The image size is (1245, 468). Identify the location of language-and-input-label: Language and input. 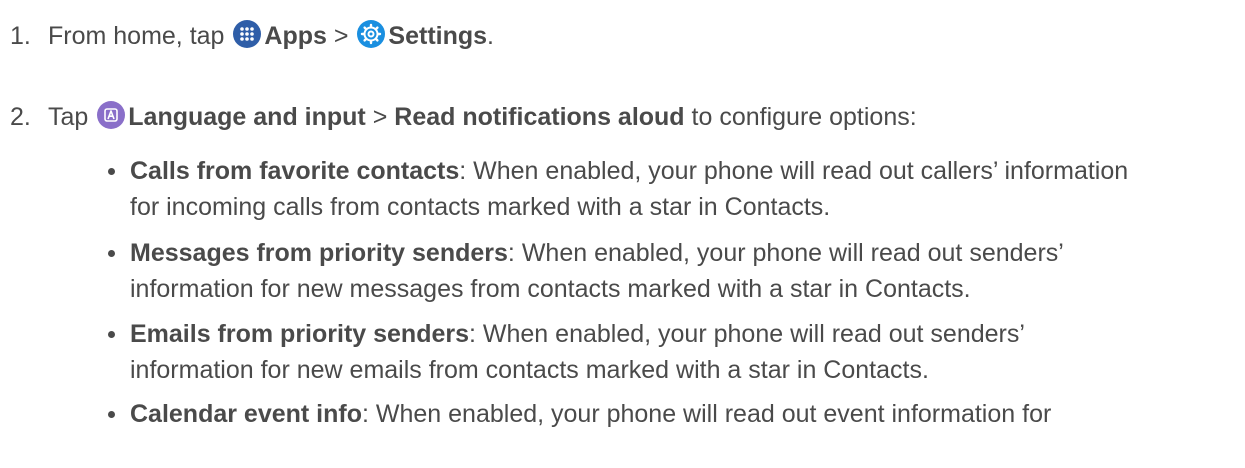
(247, 117).